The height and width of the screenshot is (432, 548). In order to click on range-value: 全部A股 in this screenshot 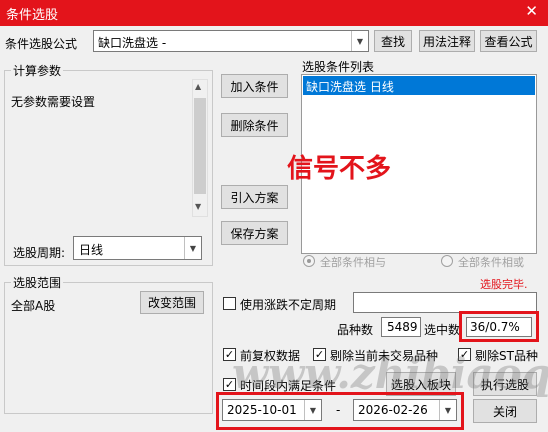, I will do `click(33, 306)`.